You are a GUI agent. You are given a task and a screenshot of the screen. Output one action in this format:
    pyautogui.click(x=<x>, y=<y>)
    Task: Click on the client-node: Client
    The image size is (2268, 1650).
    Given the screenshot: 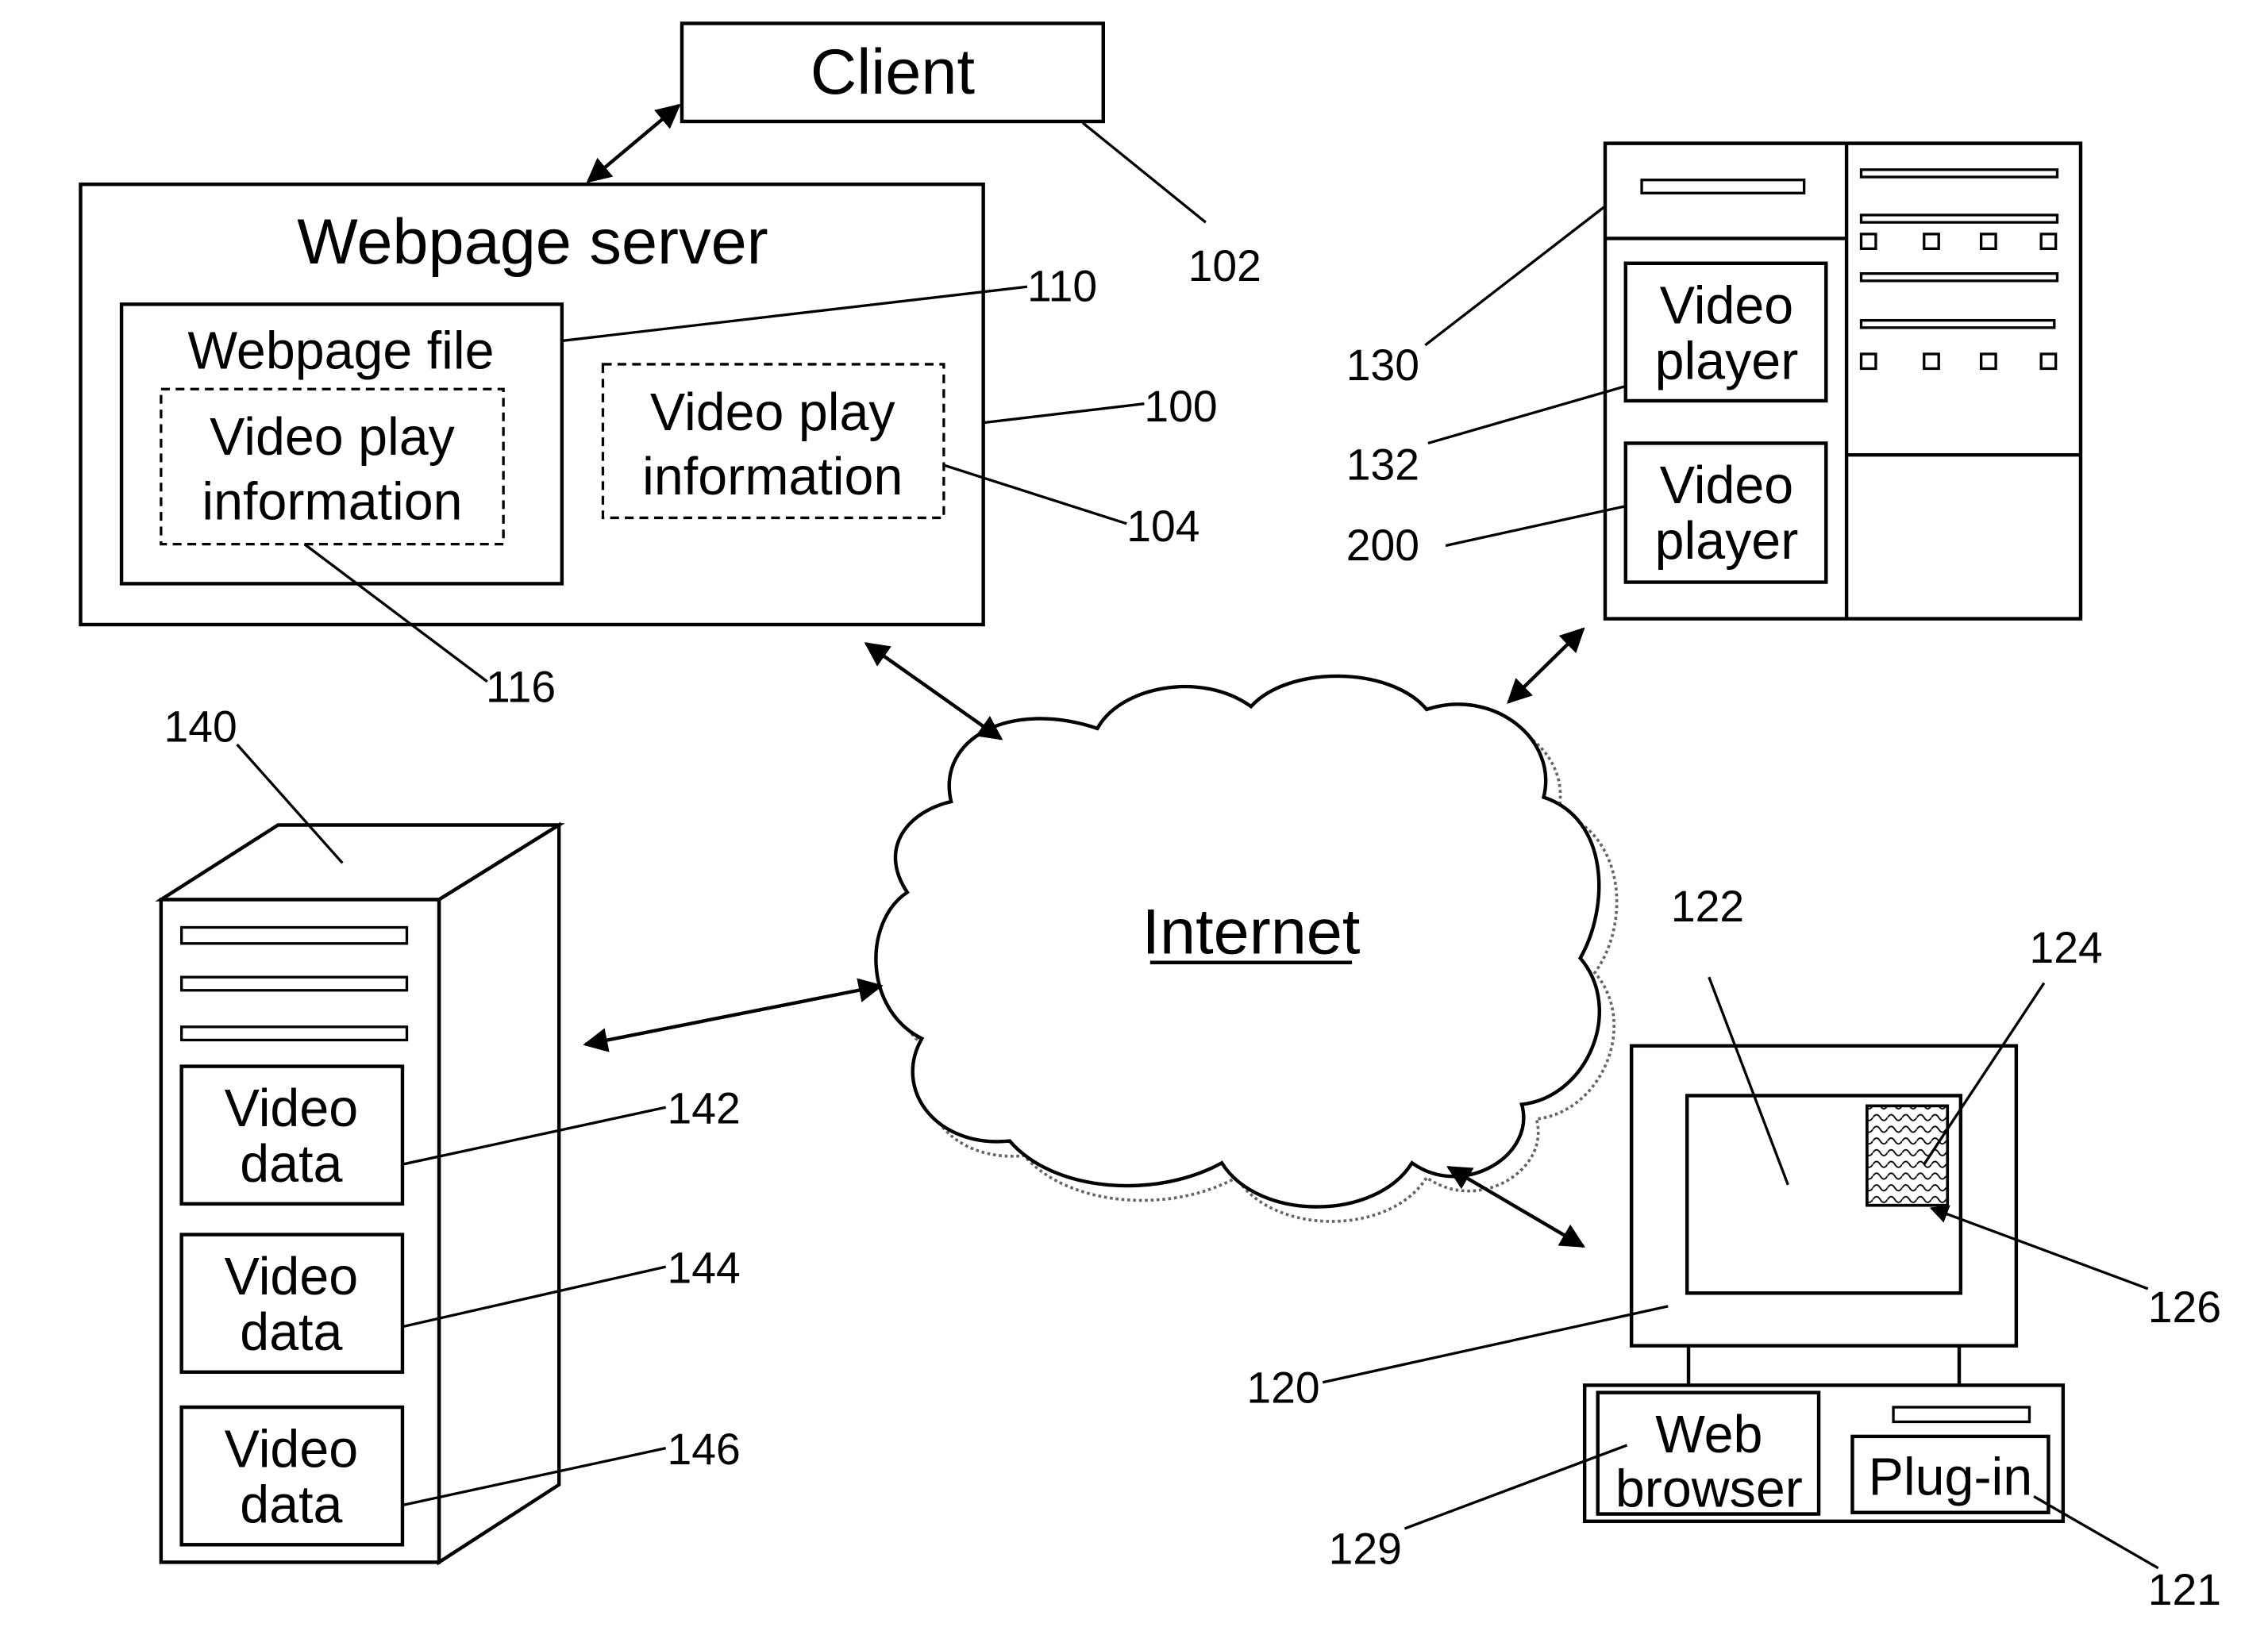 What is the action you would take?
    pyautogui.click(x=893, y=72)
    